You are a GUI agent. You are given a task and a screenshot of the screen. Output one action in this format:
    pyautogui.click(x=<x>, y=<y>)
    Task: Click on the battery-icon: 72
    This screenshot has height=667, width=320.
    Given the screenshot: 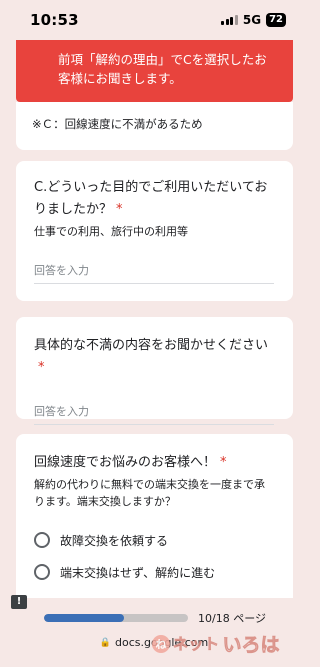 What is the action you would take?
    pyautogui.click(x=276, y=20)
    